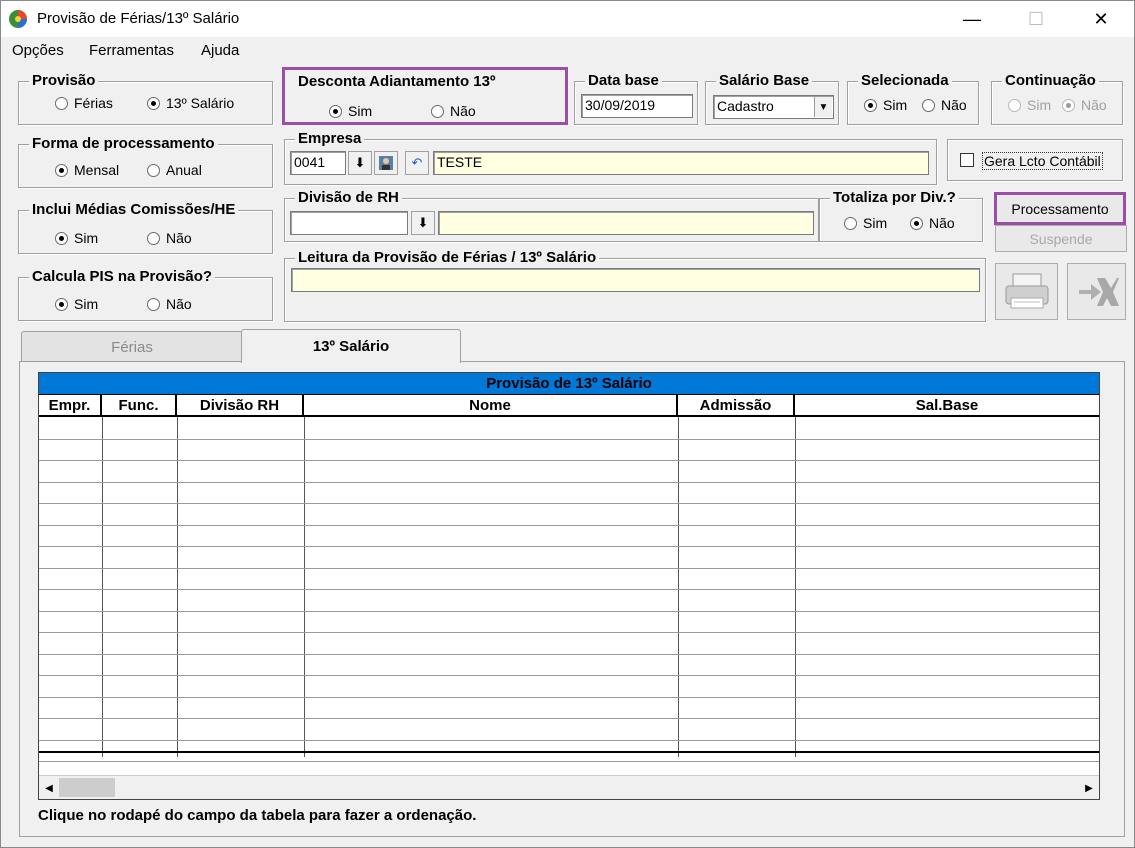 The image size is (1135, 848). What do you see at coordinates (87, 787) in the screenshot?
I see `scroll-thumb` at bounding box center [87, 787].